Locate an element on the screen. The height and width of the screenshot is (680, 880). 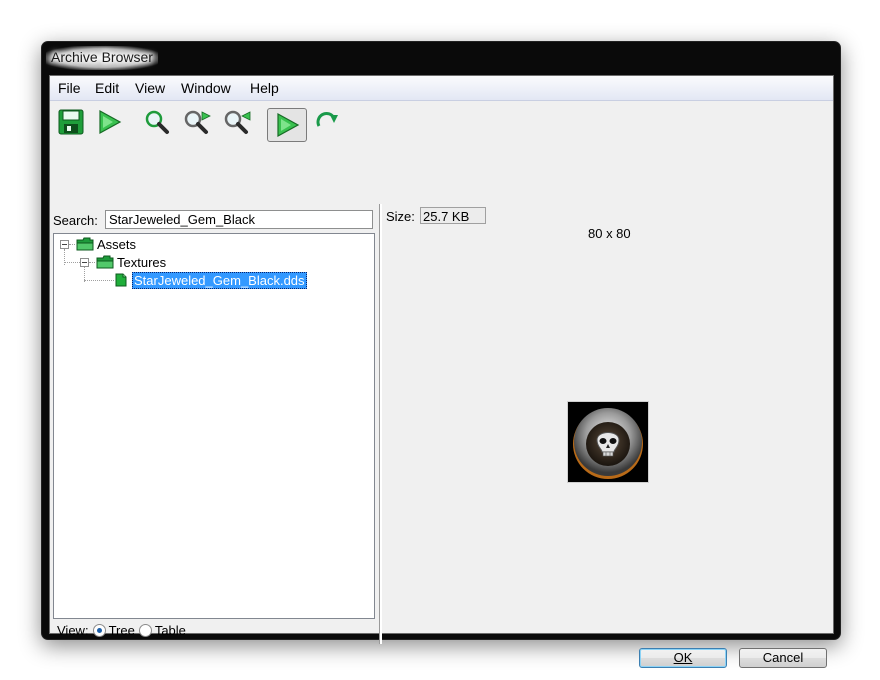
search-previous-icon is located at coordinates (237, 122).